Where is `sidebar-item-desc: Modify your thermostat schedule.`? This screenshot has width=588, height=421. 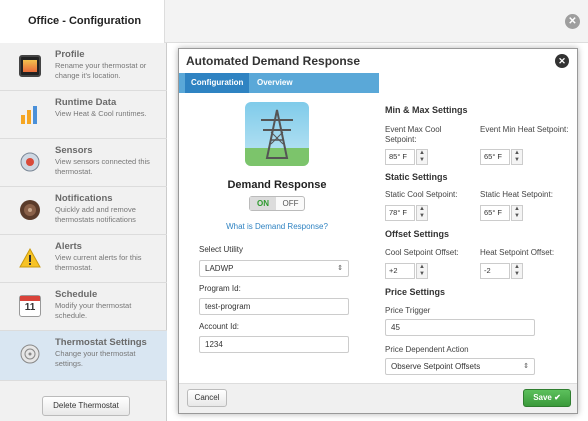
sidebar-item-desc: Modify your thermostat schedule. is located at coordinates (93, 310).